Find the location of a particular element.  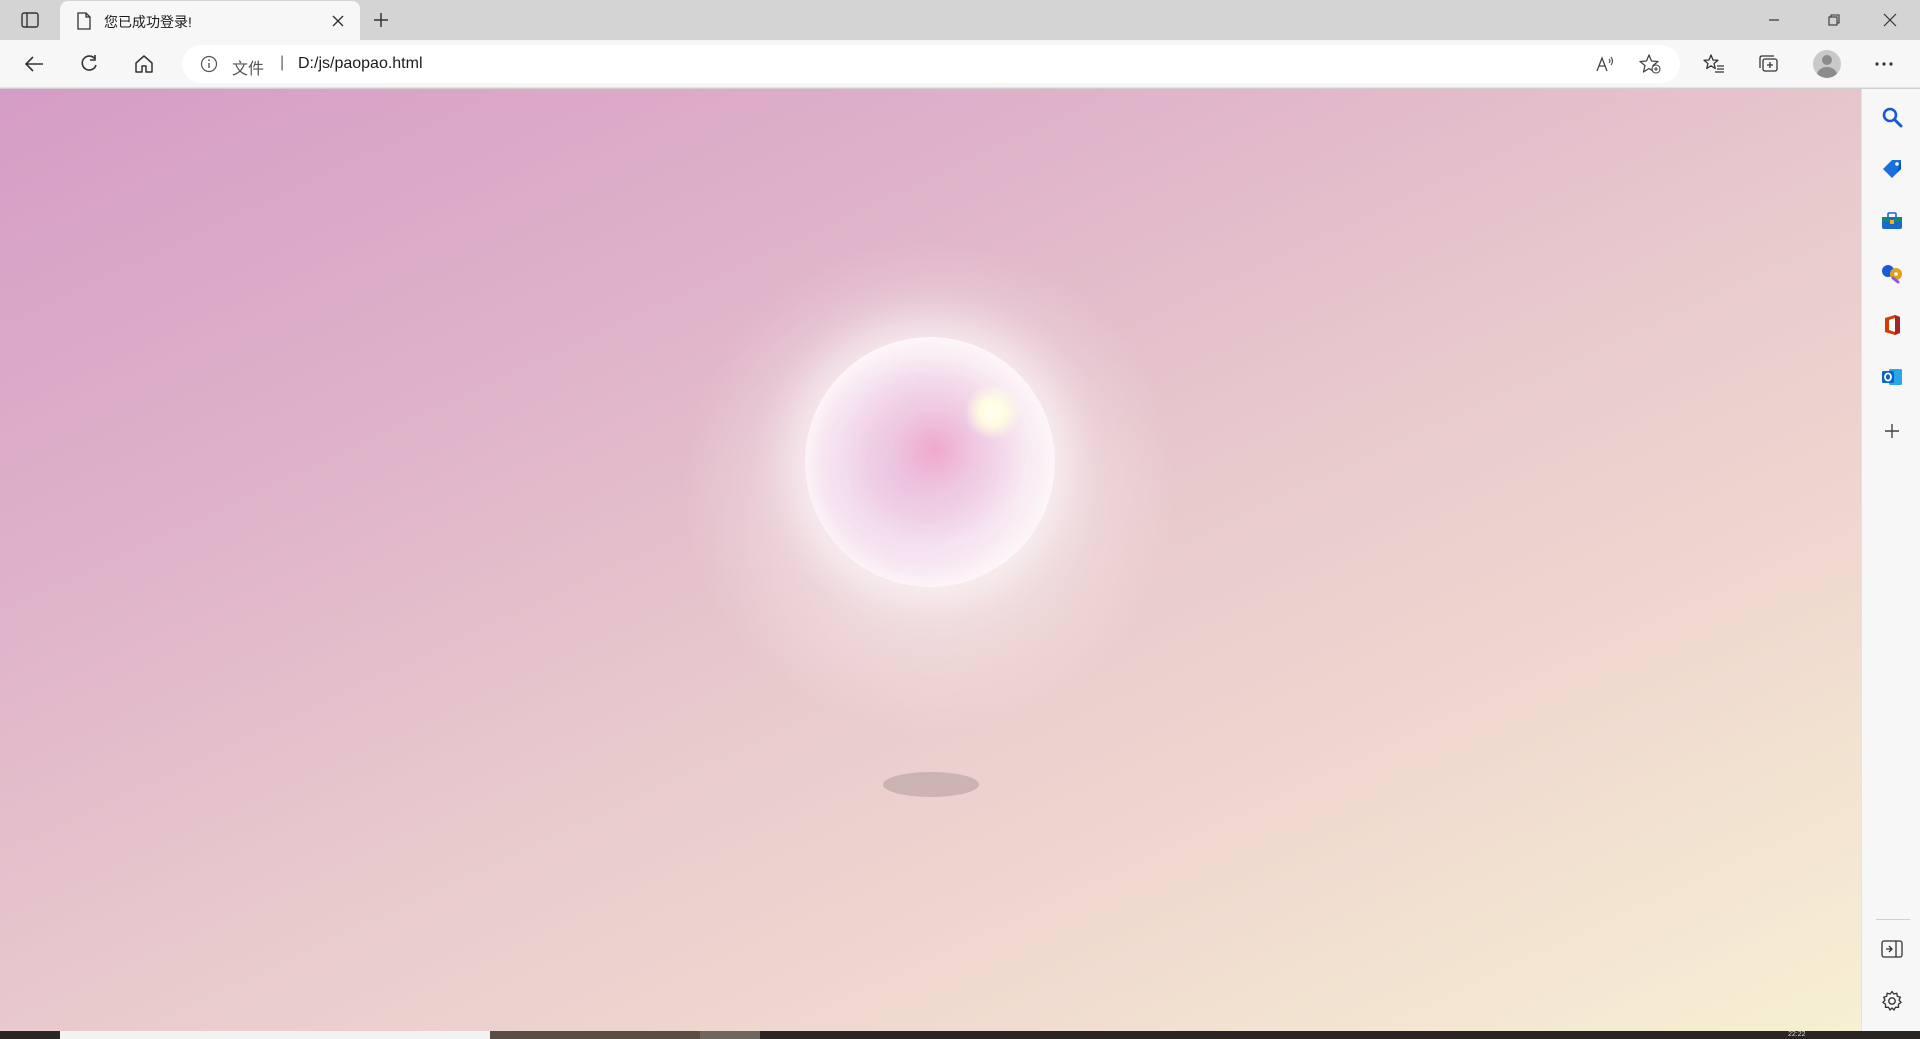

tab-actions-icon is located at coordinates (30, 20).